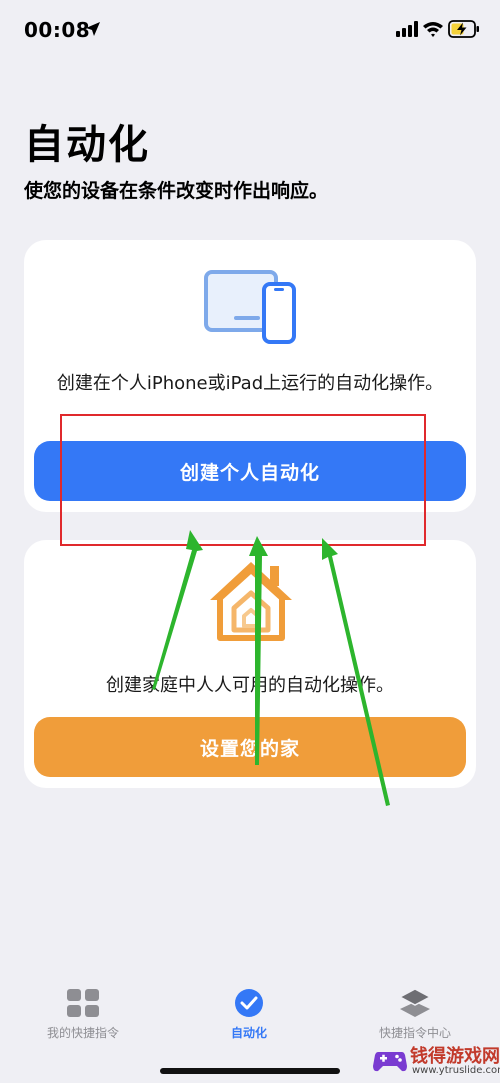  What do you see at coordinates (250, 30) in the screenshot?
I see `status-bar: 00:08` at bounding box center [250, 30].